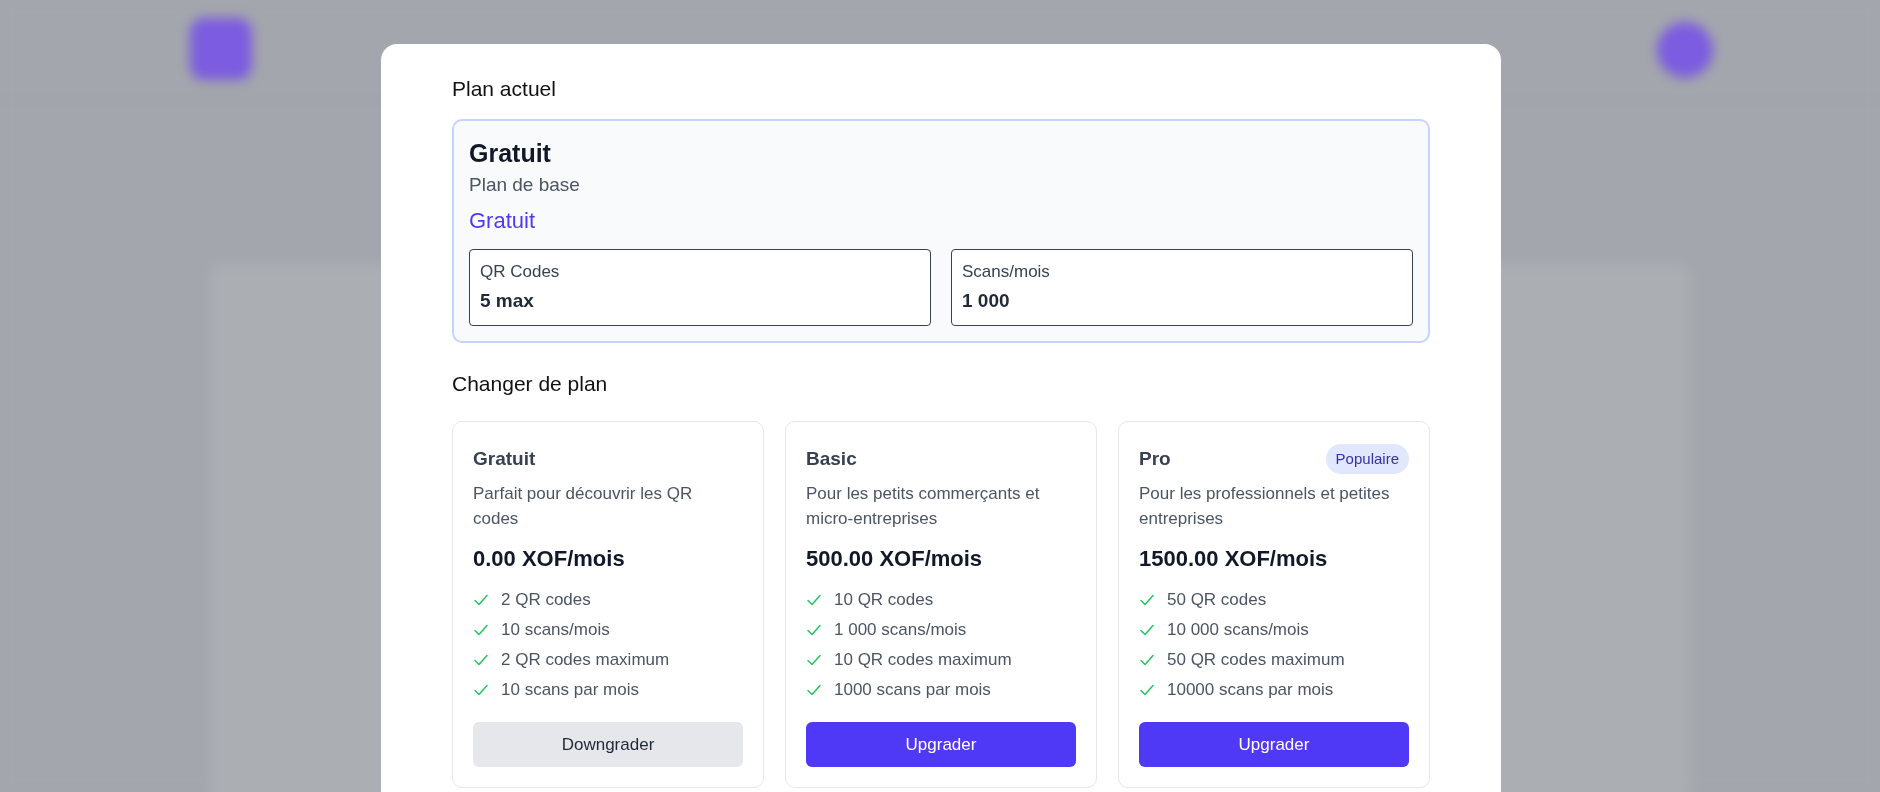 The height and width of the screenshot is (792, 1880). I want to click on section-heading: Changer de plan, so click(530, 384).